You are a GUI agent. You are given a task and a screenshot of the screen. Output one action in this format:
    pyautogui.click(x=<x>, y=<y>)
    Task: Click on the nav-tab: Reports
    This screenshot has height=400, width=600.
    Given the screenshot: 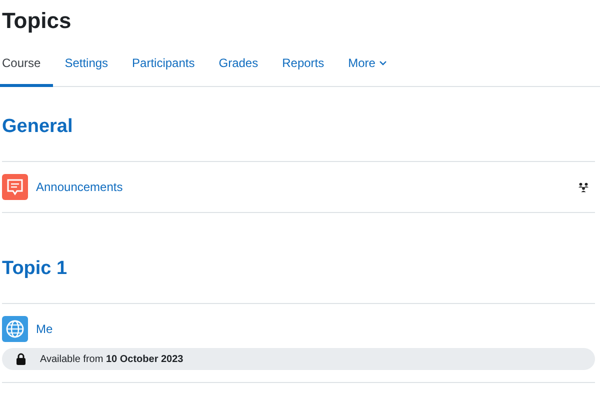 What is the action you would take?
    pyautogui.click(x=303, y=71)
    